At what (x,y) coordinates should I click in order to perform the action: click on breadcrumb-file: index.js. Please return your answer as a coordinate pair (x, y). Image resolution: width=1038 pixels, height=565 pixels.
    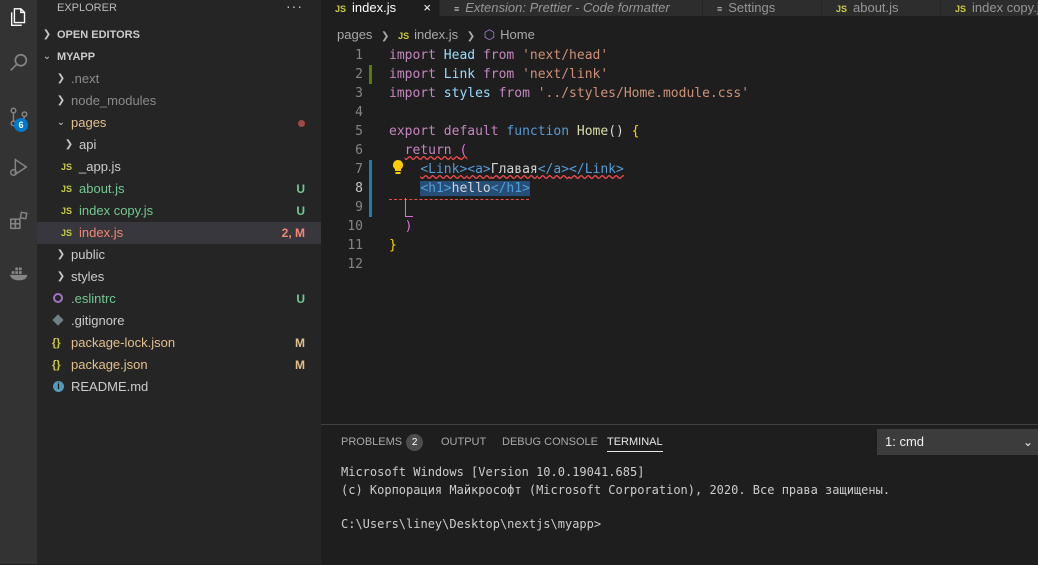
    Looking at the image, I should click on (436, 34).